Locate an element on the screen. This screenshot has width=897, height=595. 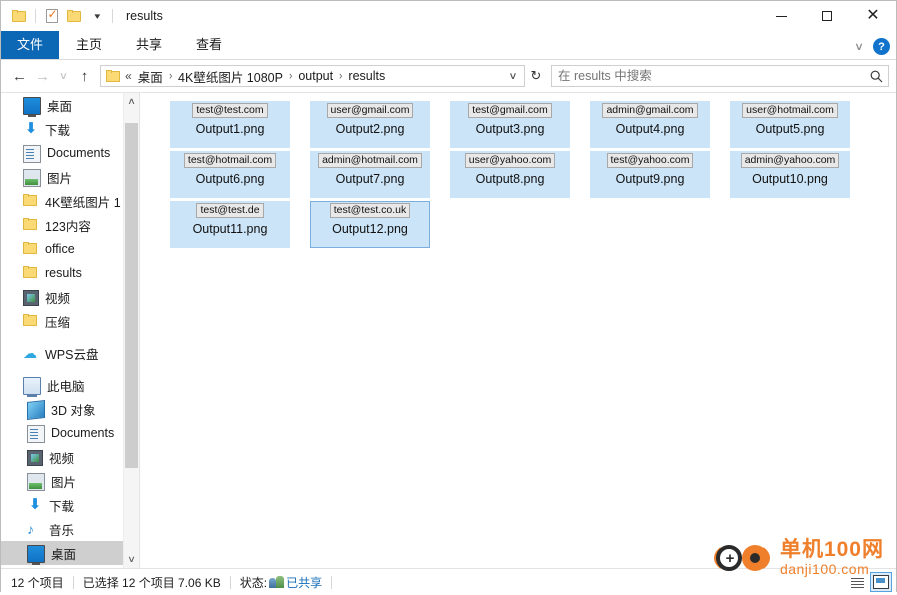
file-tile: user@hotmail.com Output5.png is located at coordinates (790, 124).